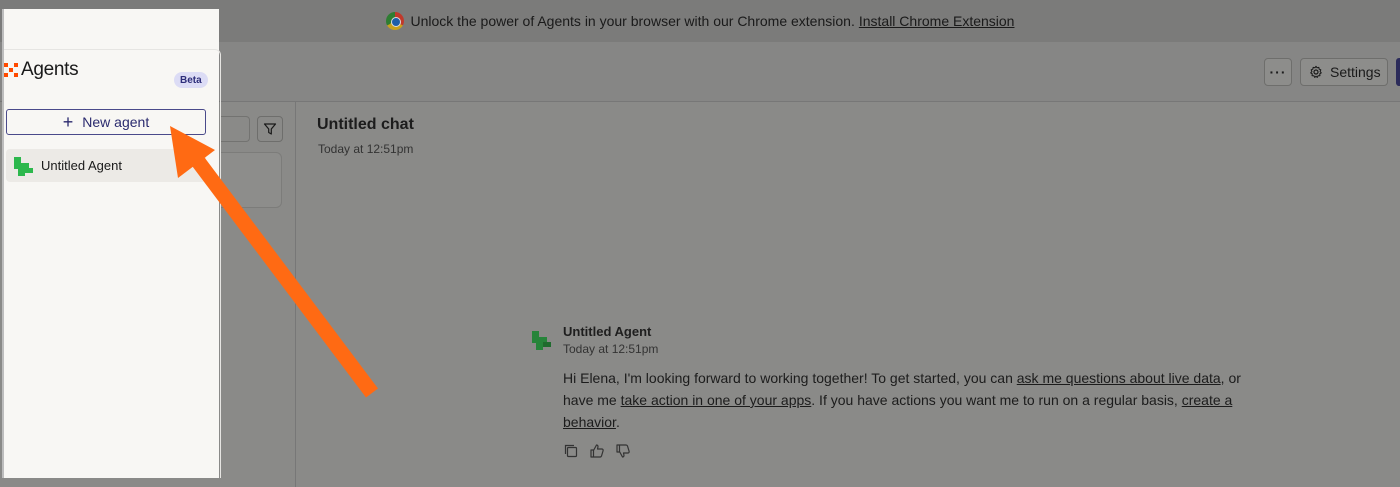  What do you see at coordinates (116, 122) in the screenshot?
I see `new-agent-label: New agent` at bounding box center [116, 122].